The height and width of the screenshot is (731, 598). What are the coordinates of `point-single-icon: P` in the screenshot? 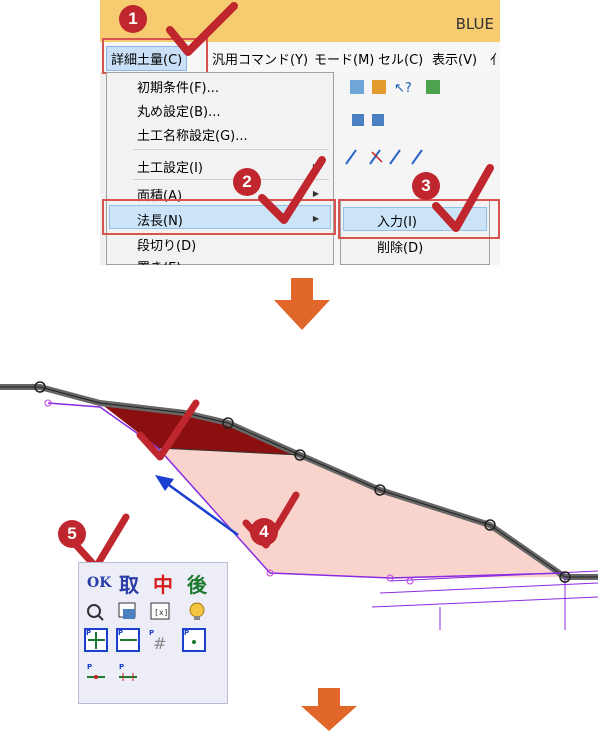 It's located at (194, 640).